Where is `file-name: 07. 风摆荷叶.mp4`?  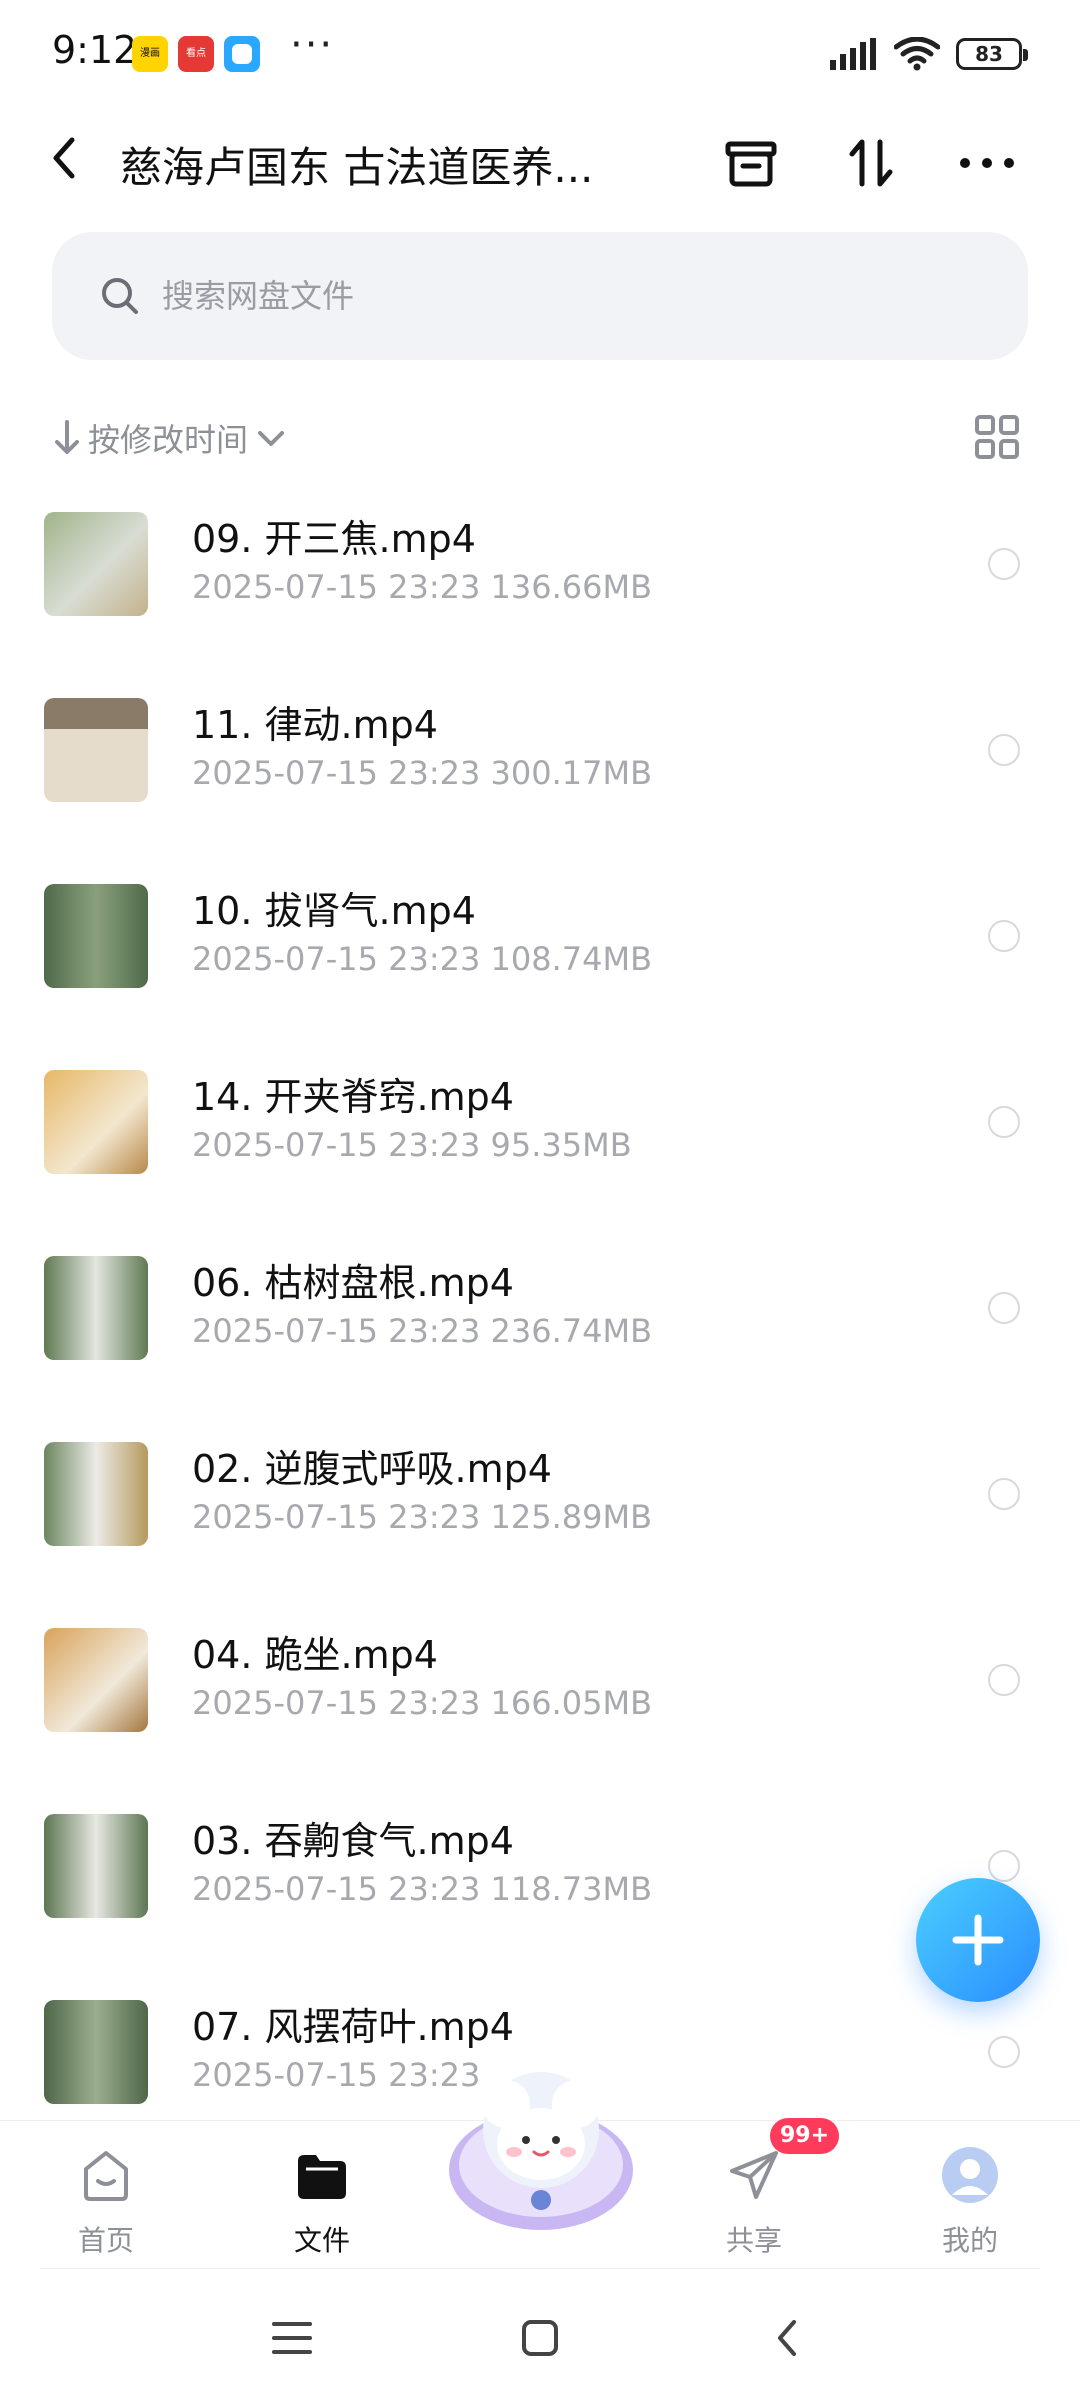 file-name: 07. 风摆荷叶.mp4 is located at coordinates (353, 2027).